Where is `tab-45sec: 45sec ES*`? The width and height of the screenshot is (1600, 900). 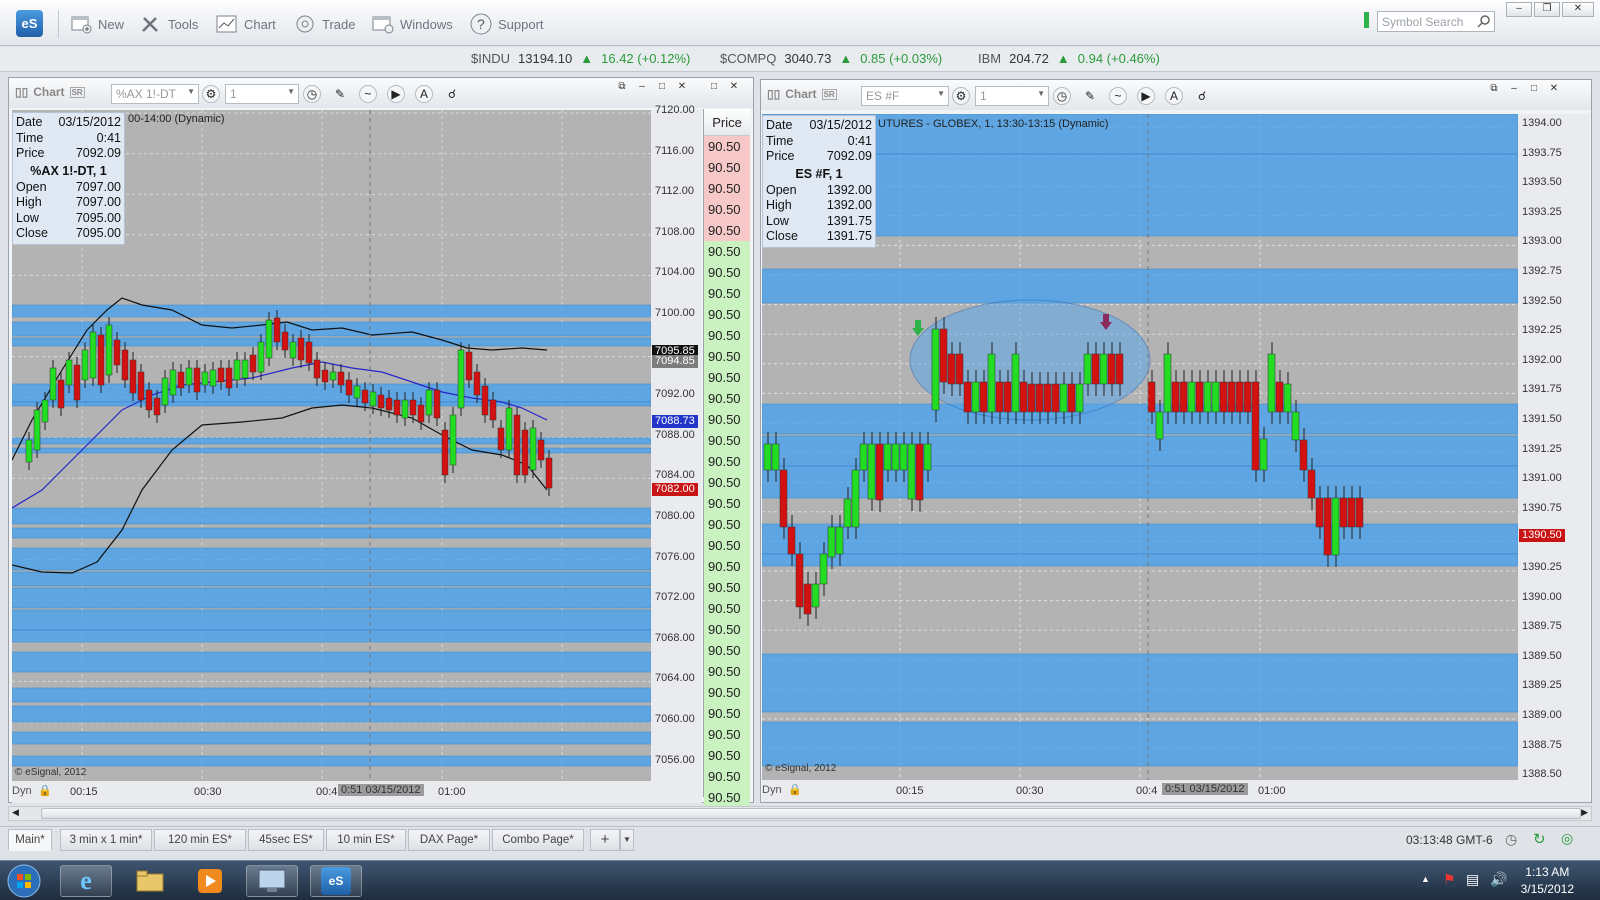 tab-45sec: 45sec ES* is located at coordinates (286, 840).